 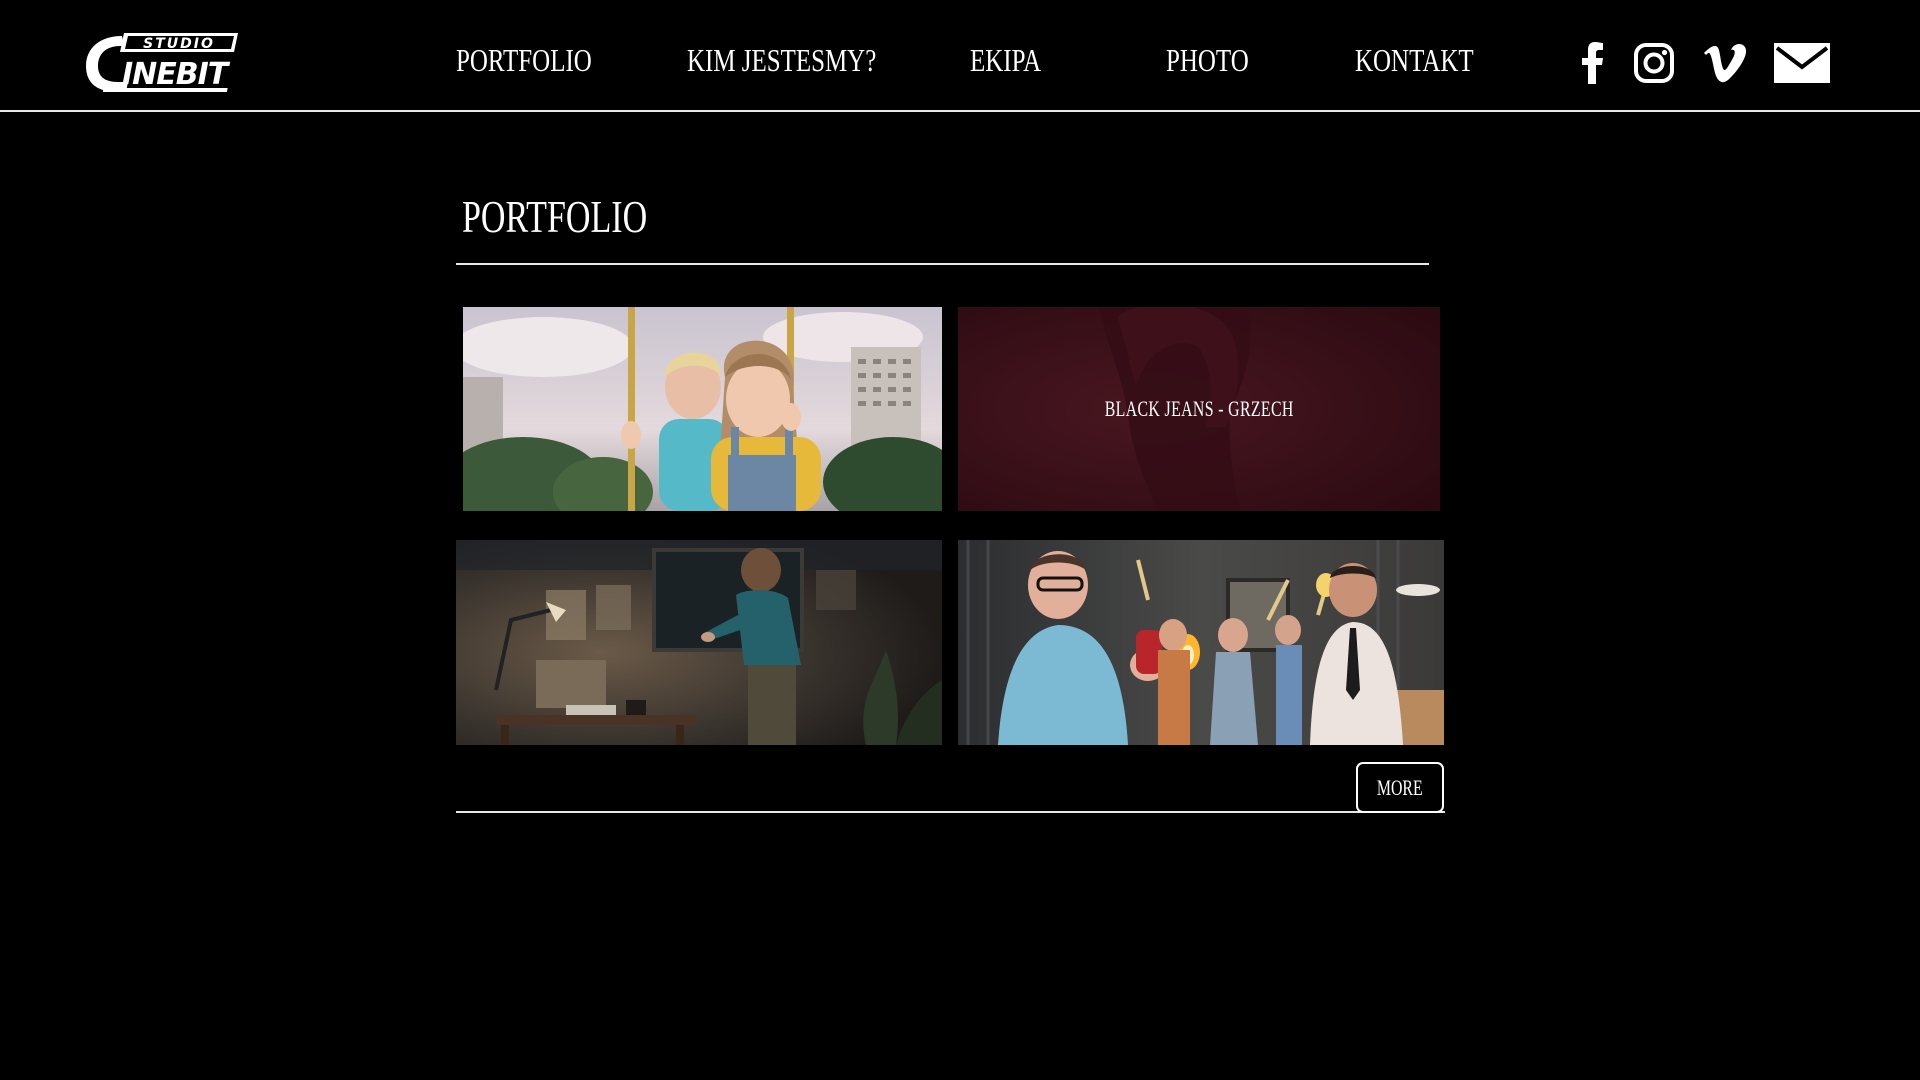 What do you see at coordinates (942, 264) in the screenshot?
I see `title-divider` at bounding box center [942, 264].